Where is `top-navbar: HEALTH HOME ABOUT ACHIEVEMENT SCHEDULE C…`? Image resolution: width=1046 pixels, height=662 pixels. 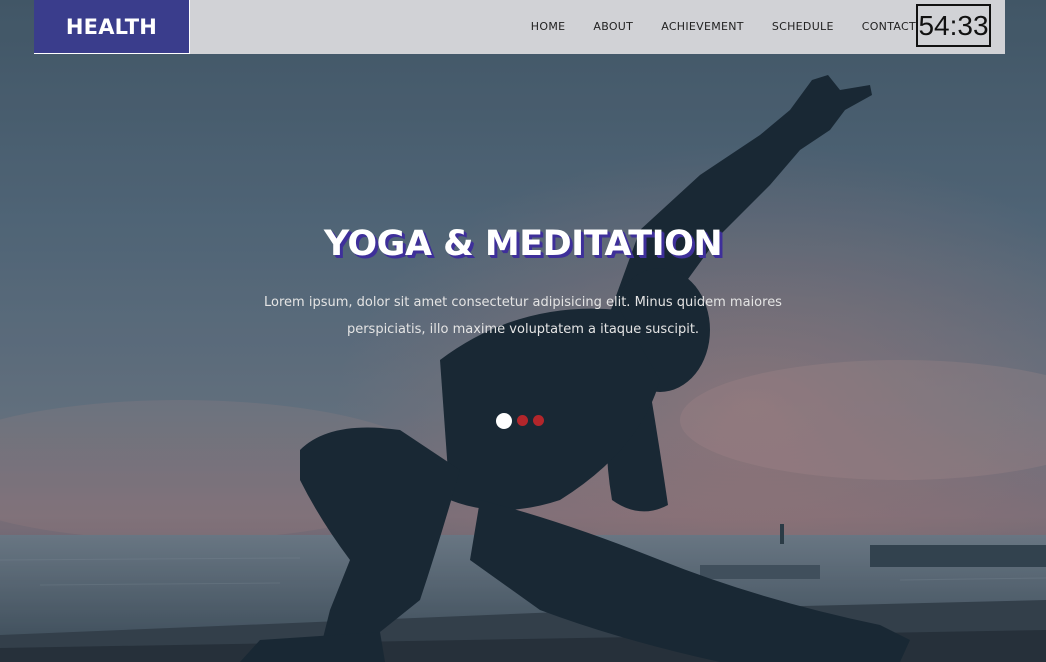 top-navbar: HEALTH HOME ABOUT ACHIEVEMENT SCHEDULE C… is located at coordinates (519, 27).